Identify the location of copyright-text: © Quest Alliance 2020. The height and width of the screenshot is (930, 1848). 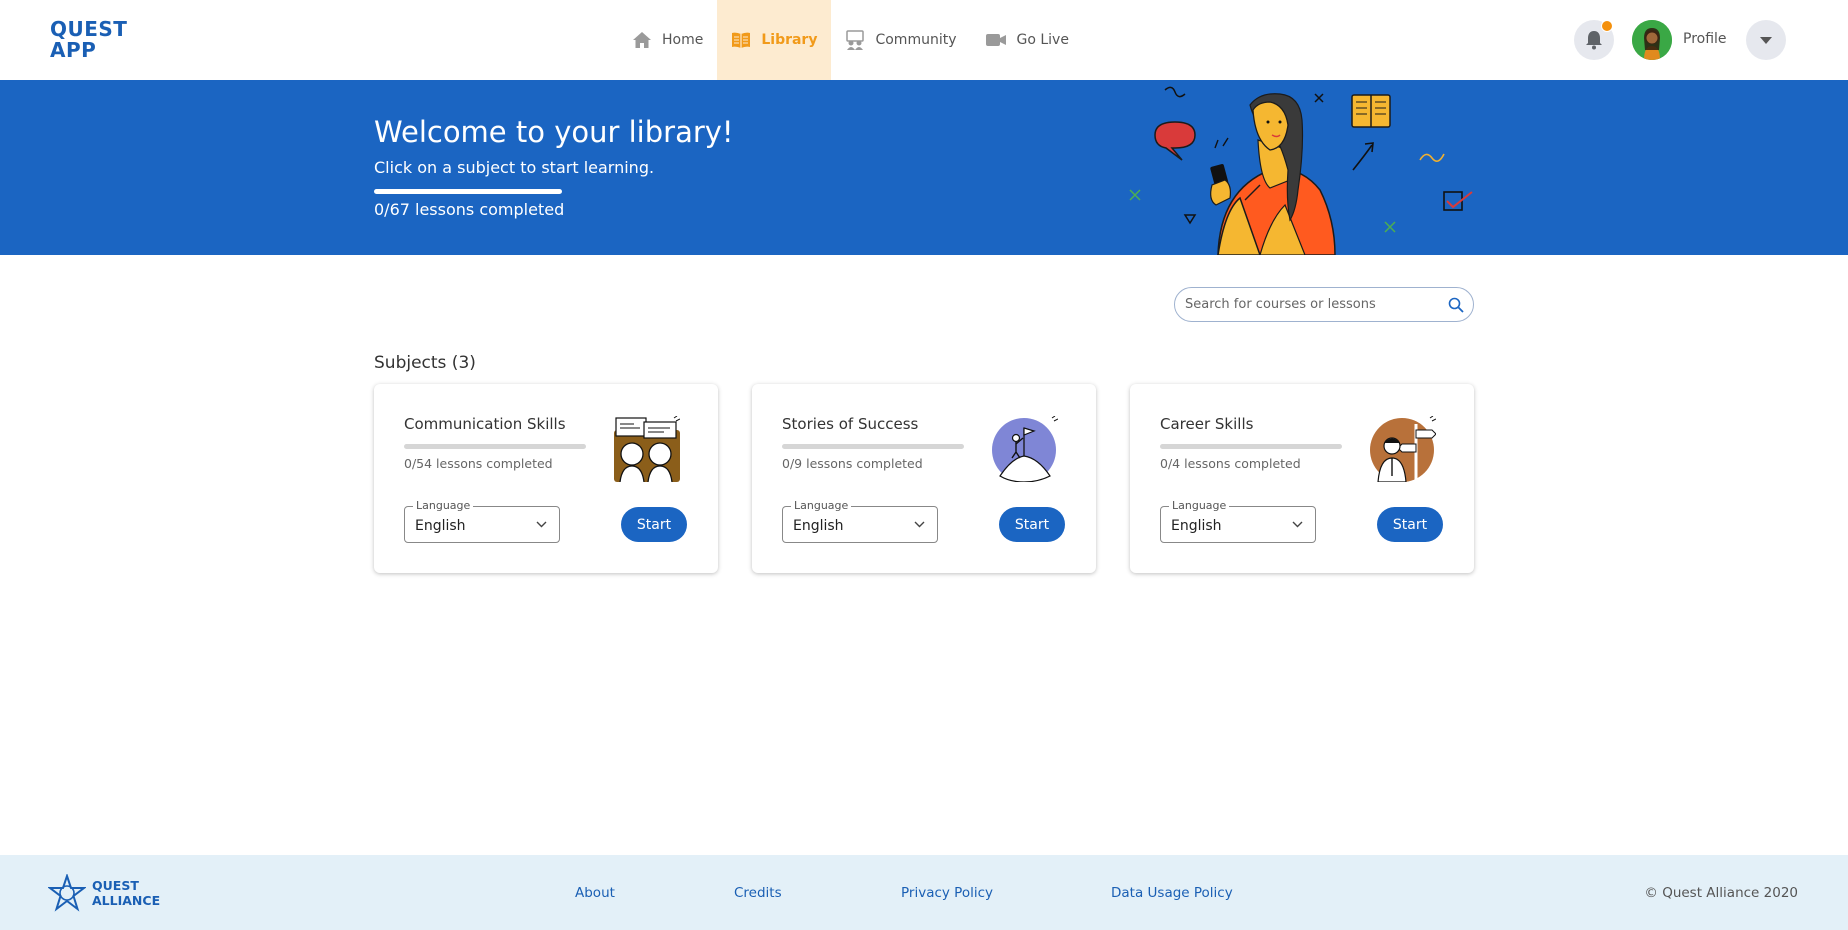
(1721, 893).